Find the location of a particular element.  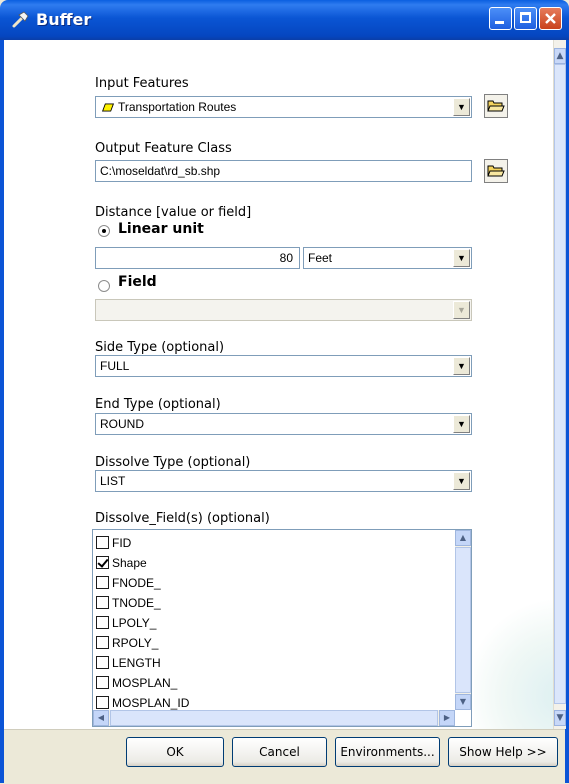

list-item-label: RPOLY_ is located at coordinates (135, 643).